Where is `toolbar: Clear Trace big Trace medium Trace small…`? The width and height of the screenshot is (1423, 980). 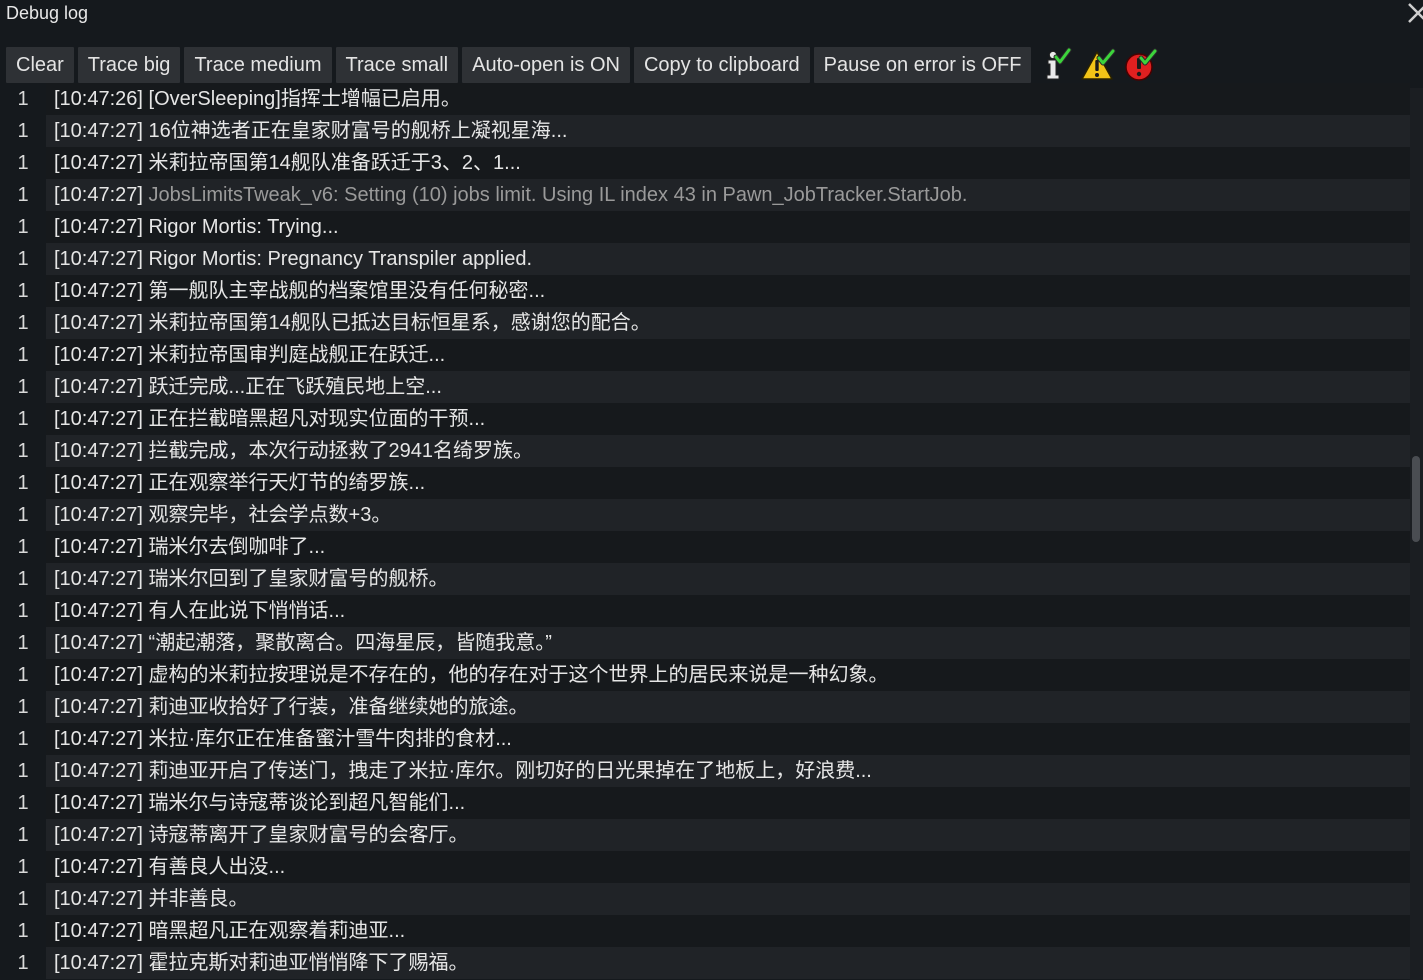 toolbar: Clear Trace big Trace medium Trace small… is located at coordinates (583, 65).